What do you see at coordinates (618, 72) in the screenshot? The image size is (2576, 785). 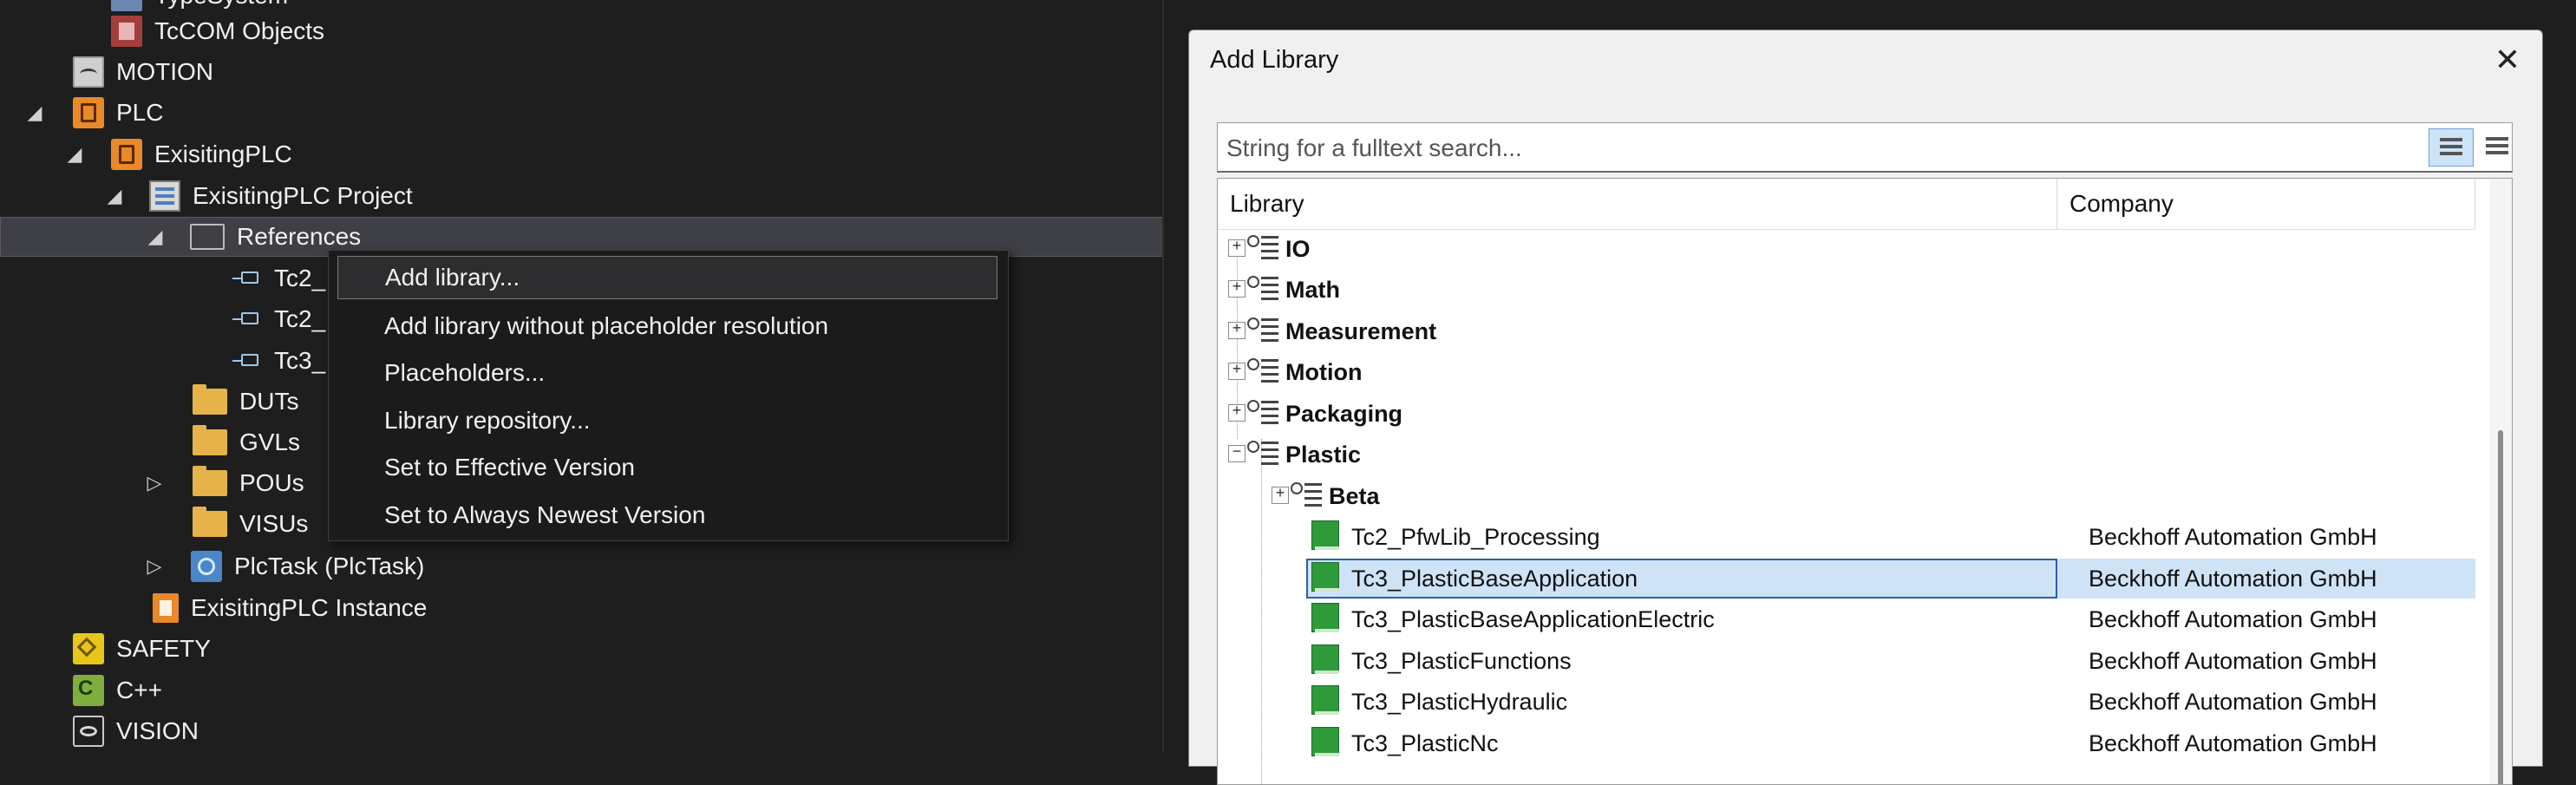 I see `tree-item-motion: MOTION` at bounding box center [618, 72].